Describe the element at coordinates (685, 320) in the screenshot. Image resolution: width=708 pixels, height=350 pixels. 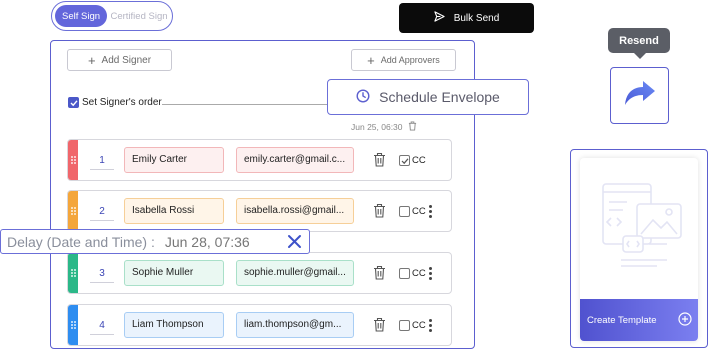
I see `plus-circle-icon` at that location.